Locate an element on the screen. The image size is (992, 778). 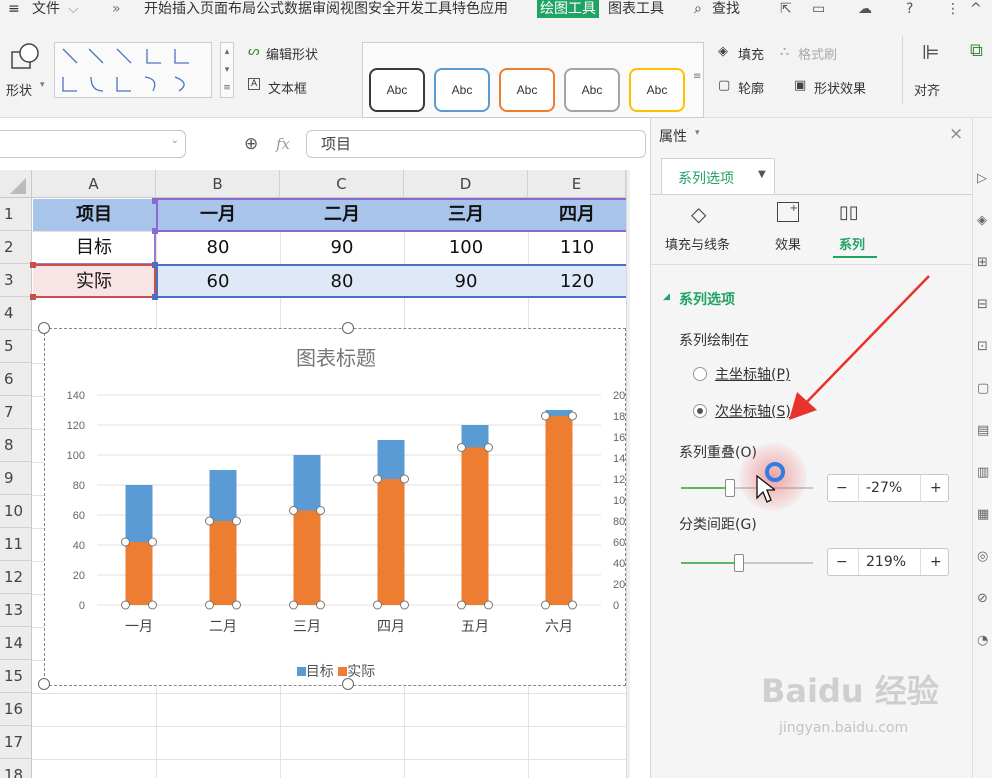
search-button: 查找 is located at coordinates (726, 9).